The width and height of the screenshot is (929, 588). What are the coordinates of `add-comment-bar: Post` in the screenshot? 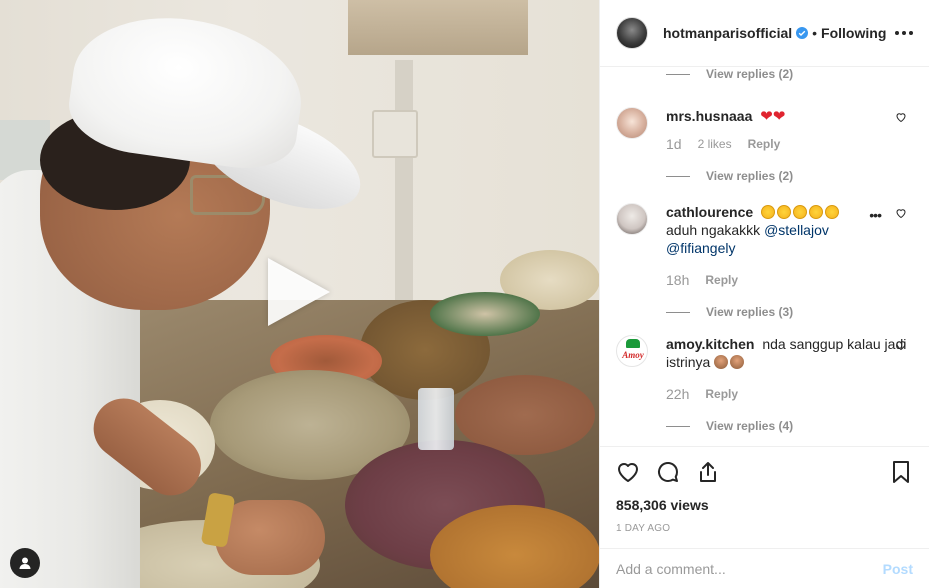 It's located at (764, 568).